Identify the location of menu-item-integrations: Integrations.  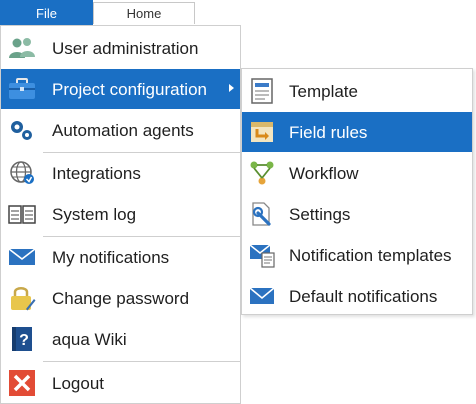
(120, 173).